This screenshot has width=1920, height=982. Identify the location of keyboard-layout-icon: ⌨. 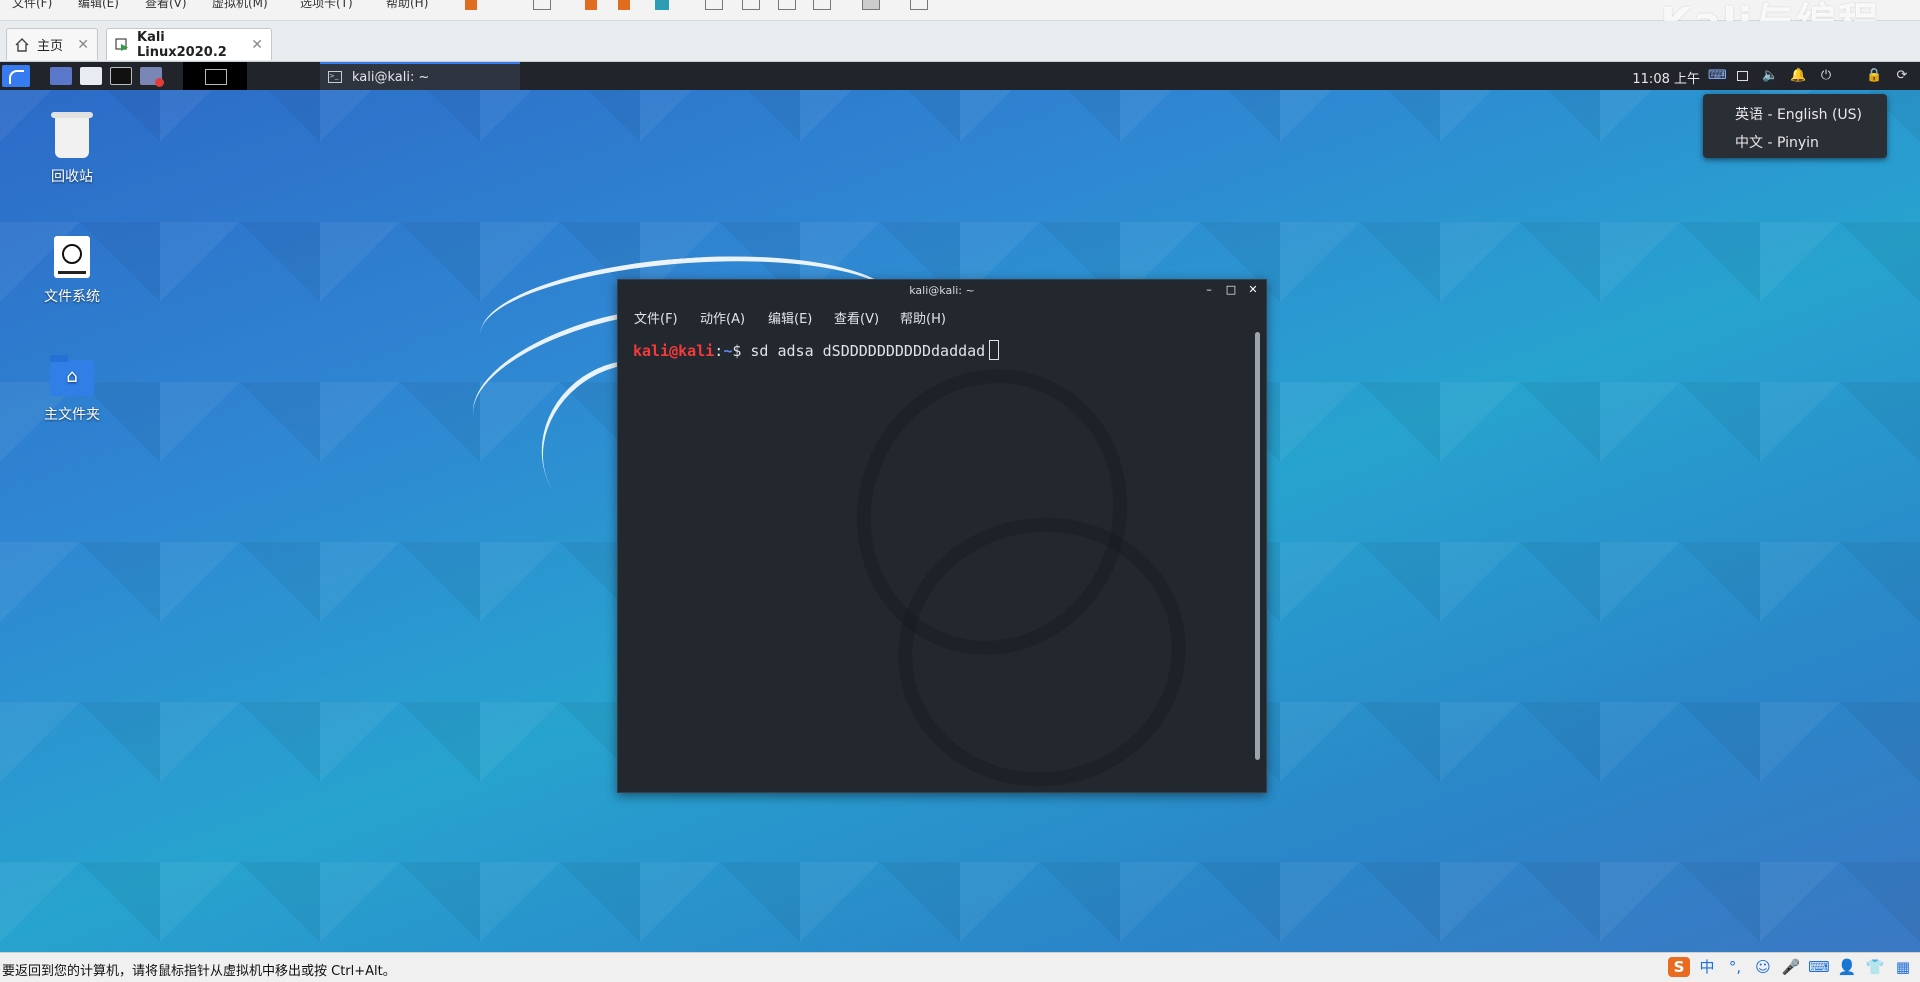
(1717, 76).